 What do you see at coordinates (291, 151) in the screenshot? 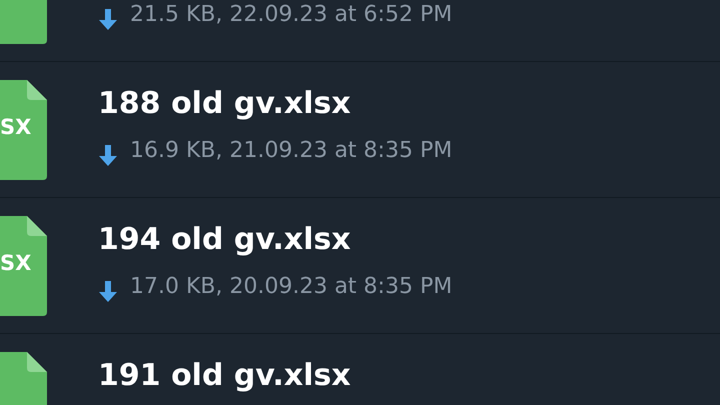
I see `file-details: 16.9 KB, 21.09.23 at 8:35 PM` at bounding box center [291, 151].